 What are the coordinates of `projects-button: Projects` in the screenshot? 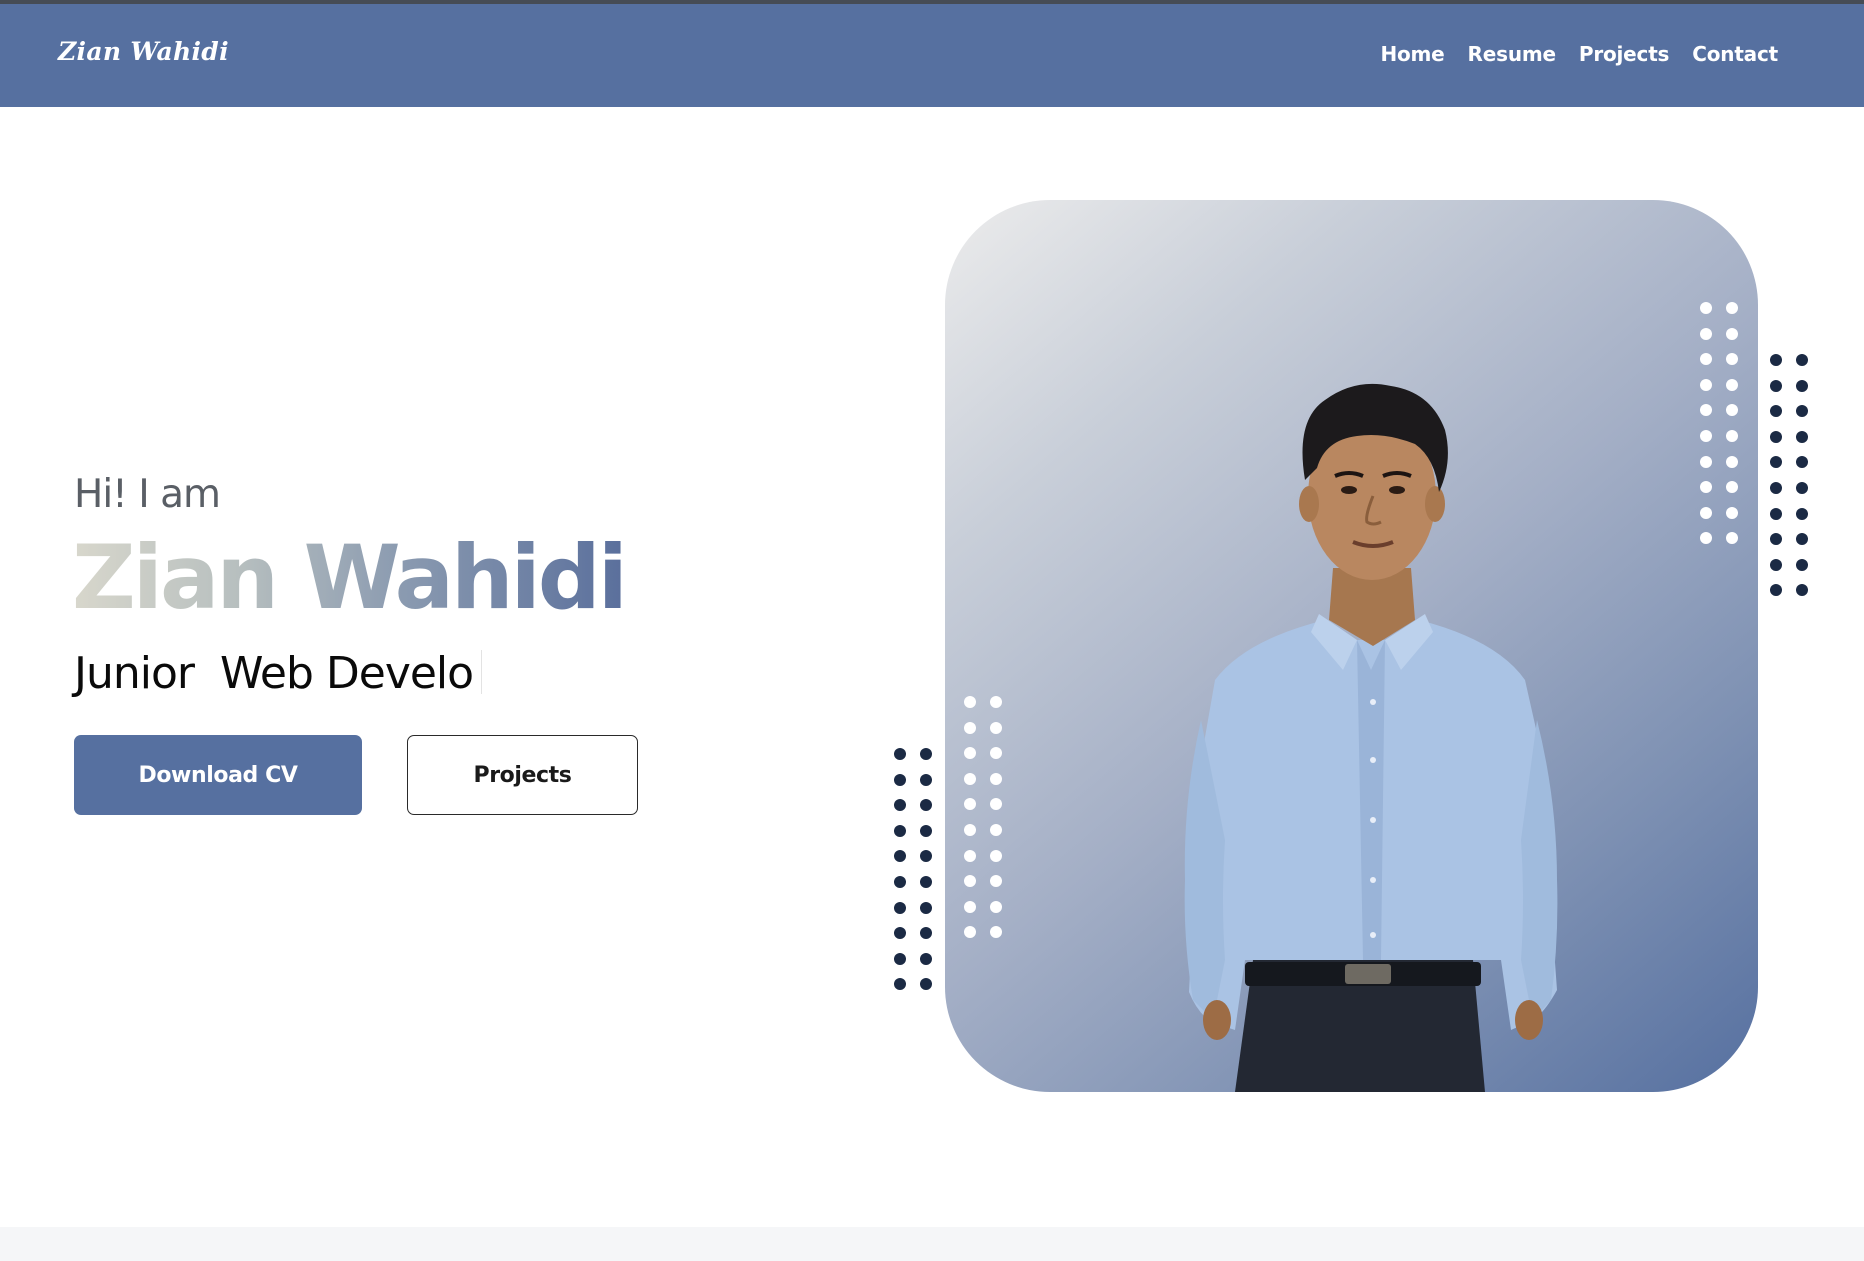 It's located at (522, 775).